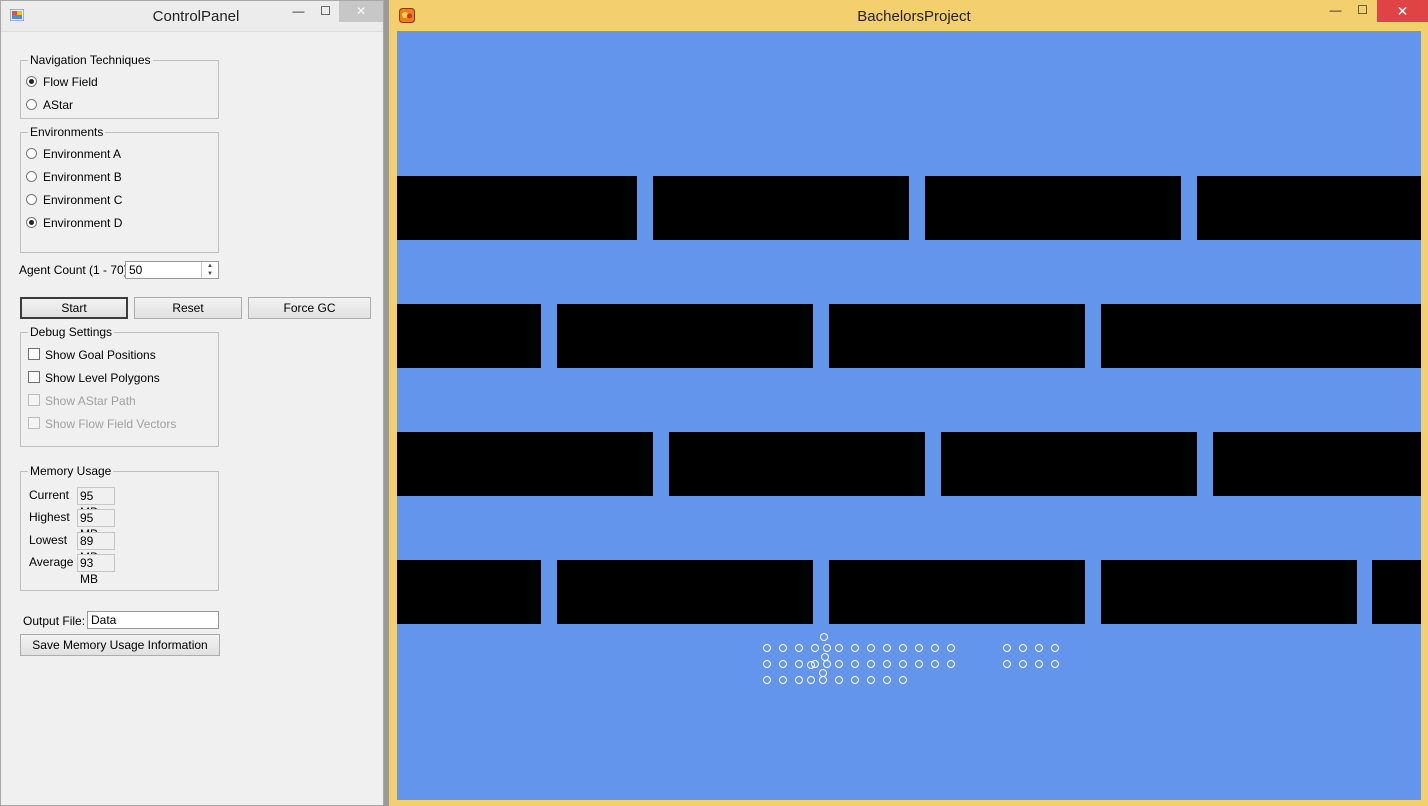 This screenshot has height=806, width=1428. Describe the element at coordinates (31, 153) in the screenshot. I see `radio-environment-a` at that location.